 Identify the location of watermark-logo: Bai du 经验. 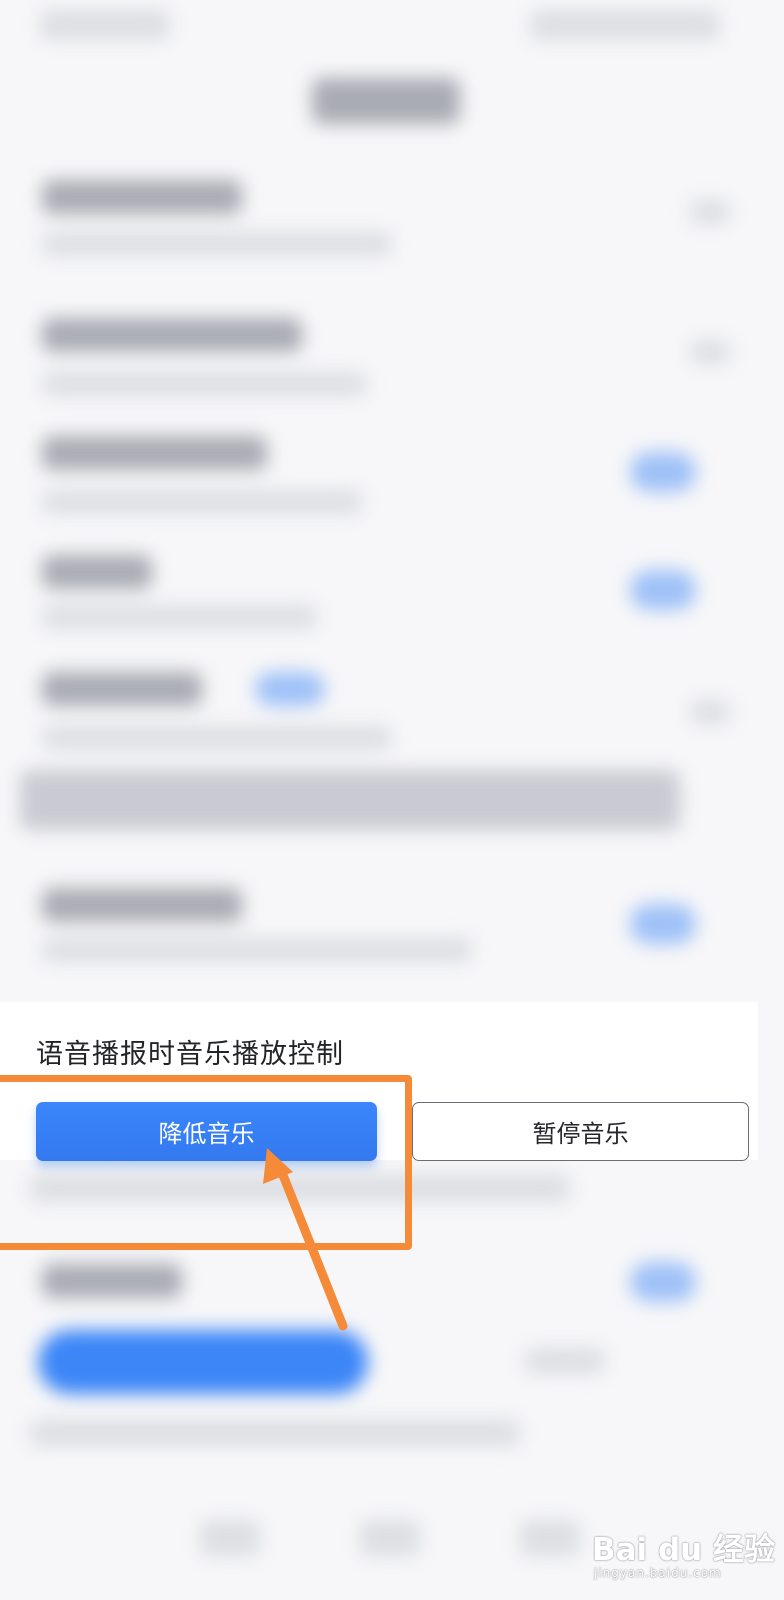
(684, 1550).